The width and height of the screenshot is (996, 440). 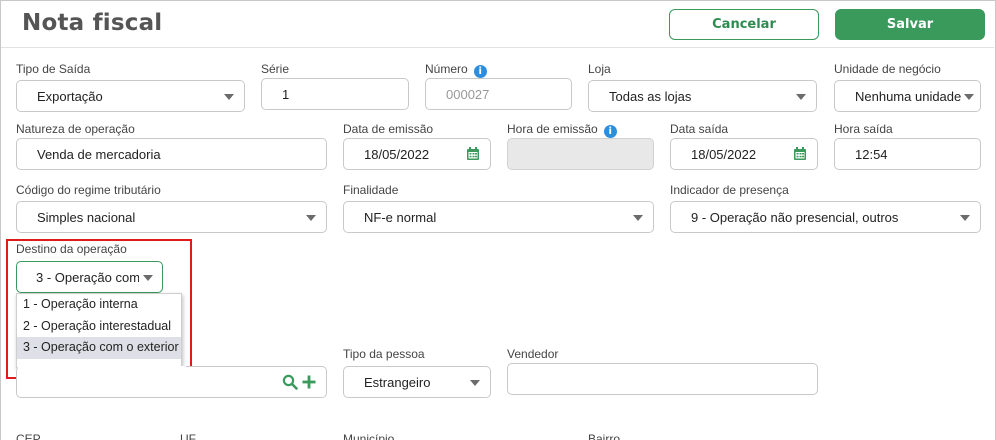 What do you see at coordinates (369, 436) in the screenshot?
I see `municipio-label: Município` at bounding box center [369, 436].